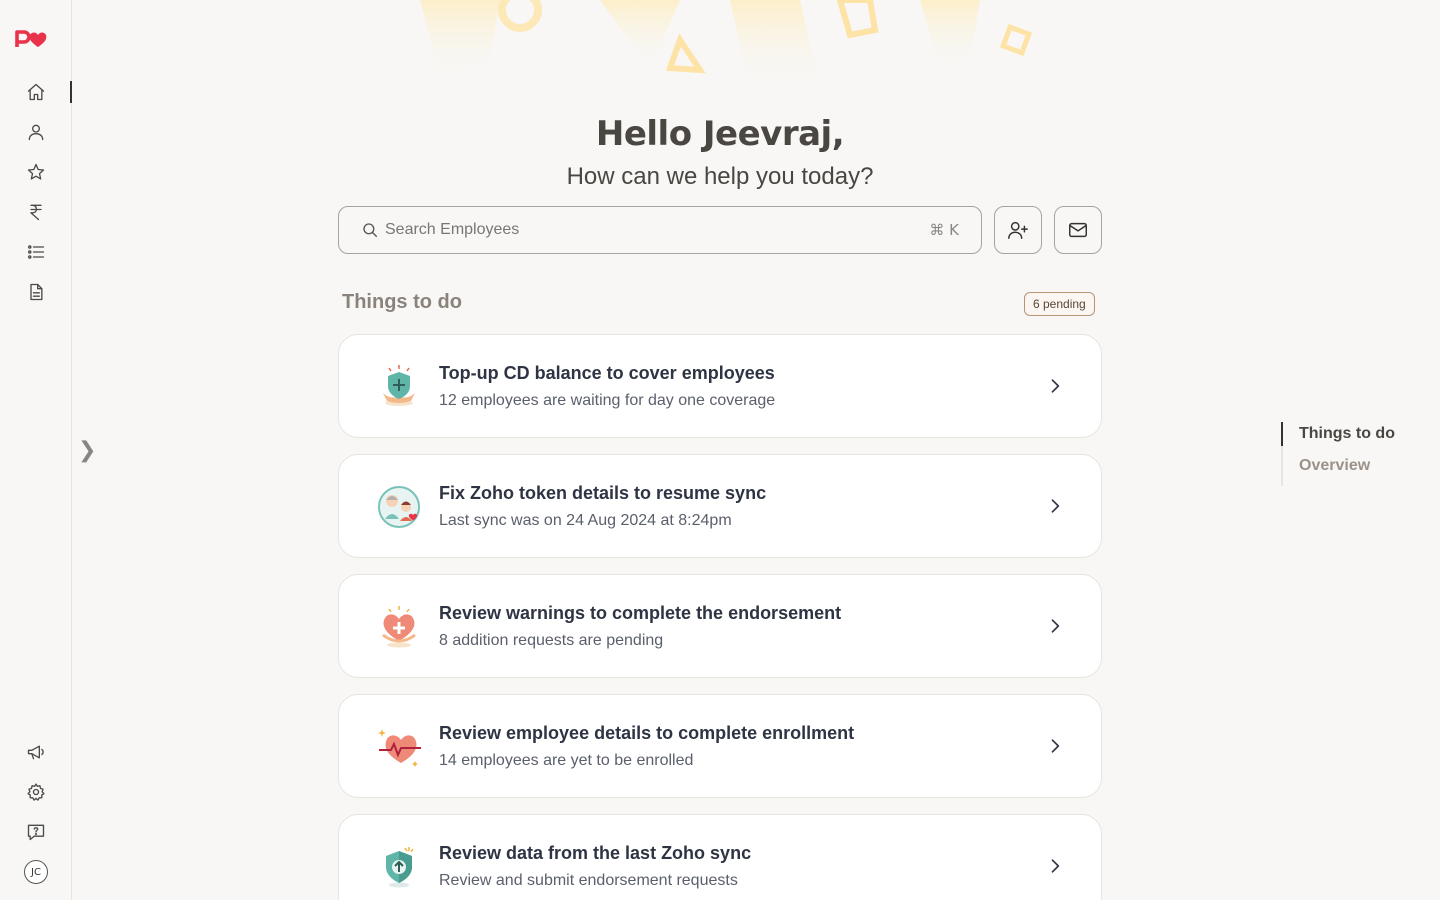 The width and height of the screenshot is (1440, 900). I want to click on user-avatar: JC, so click(36, 872).